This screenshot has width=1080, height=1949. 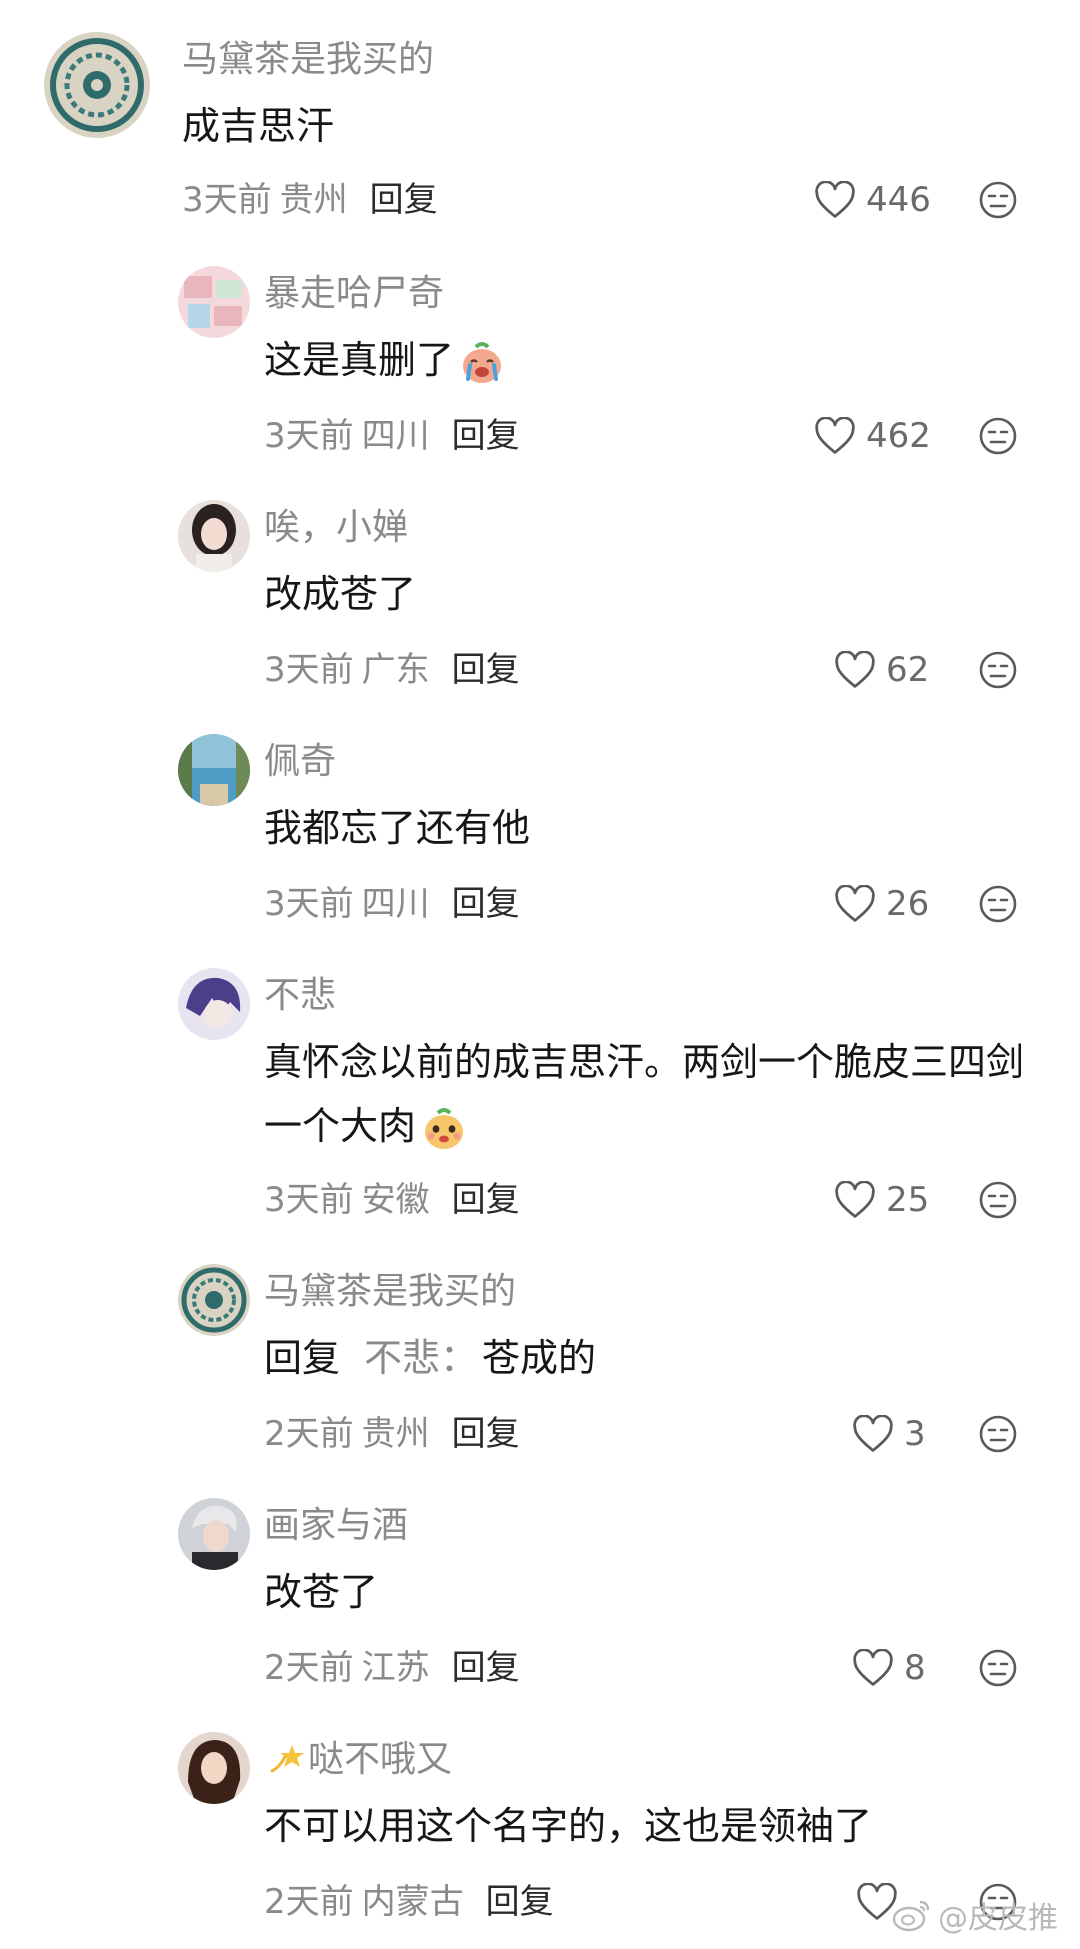 What do you see at coordinates (412, 1902) in the screenshot?
I see `comment-location: 内蒙古` at bounding box center [412, 1902].